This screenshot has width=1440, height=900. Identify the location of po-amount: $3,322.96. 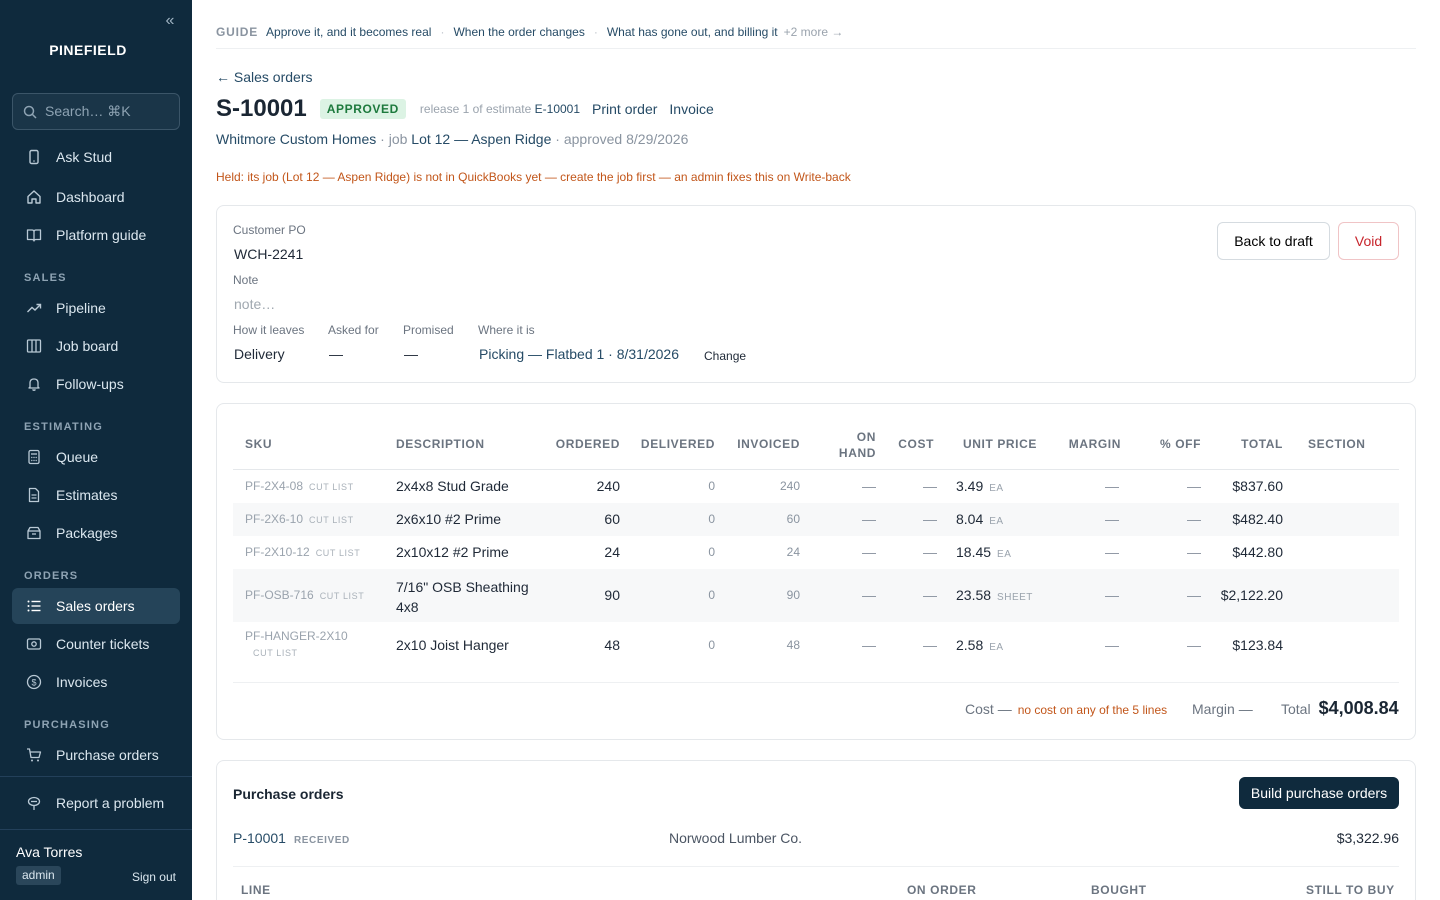
(1367, 838).